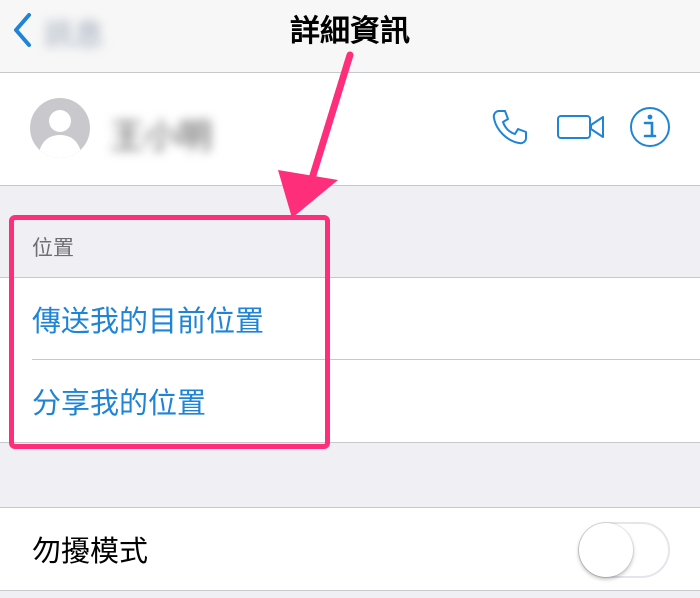 The height and width of the screenshot is (598, 700). What do you see at coordinates (366, 401) in the screenshot?
I see `share-my-location-item: 分享我的位置` at bounding box center [366, 401].